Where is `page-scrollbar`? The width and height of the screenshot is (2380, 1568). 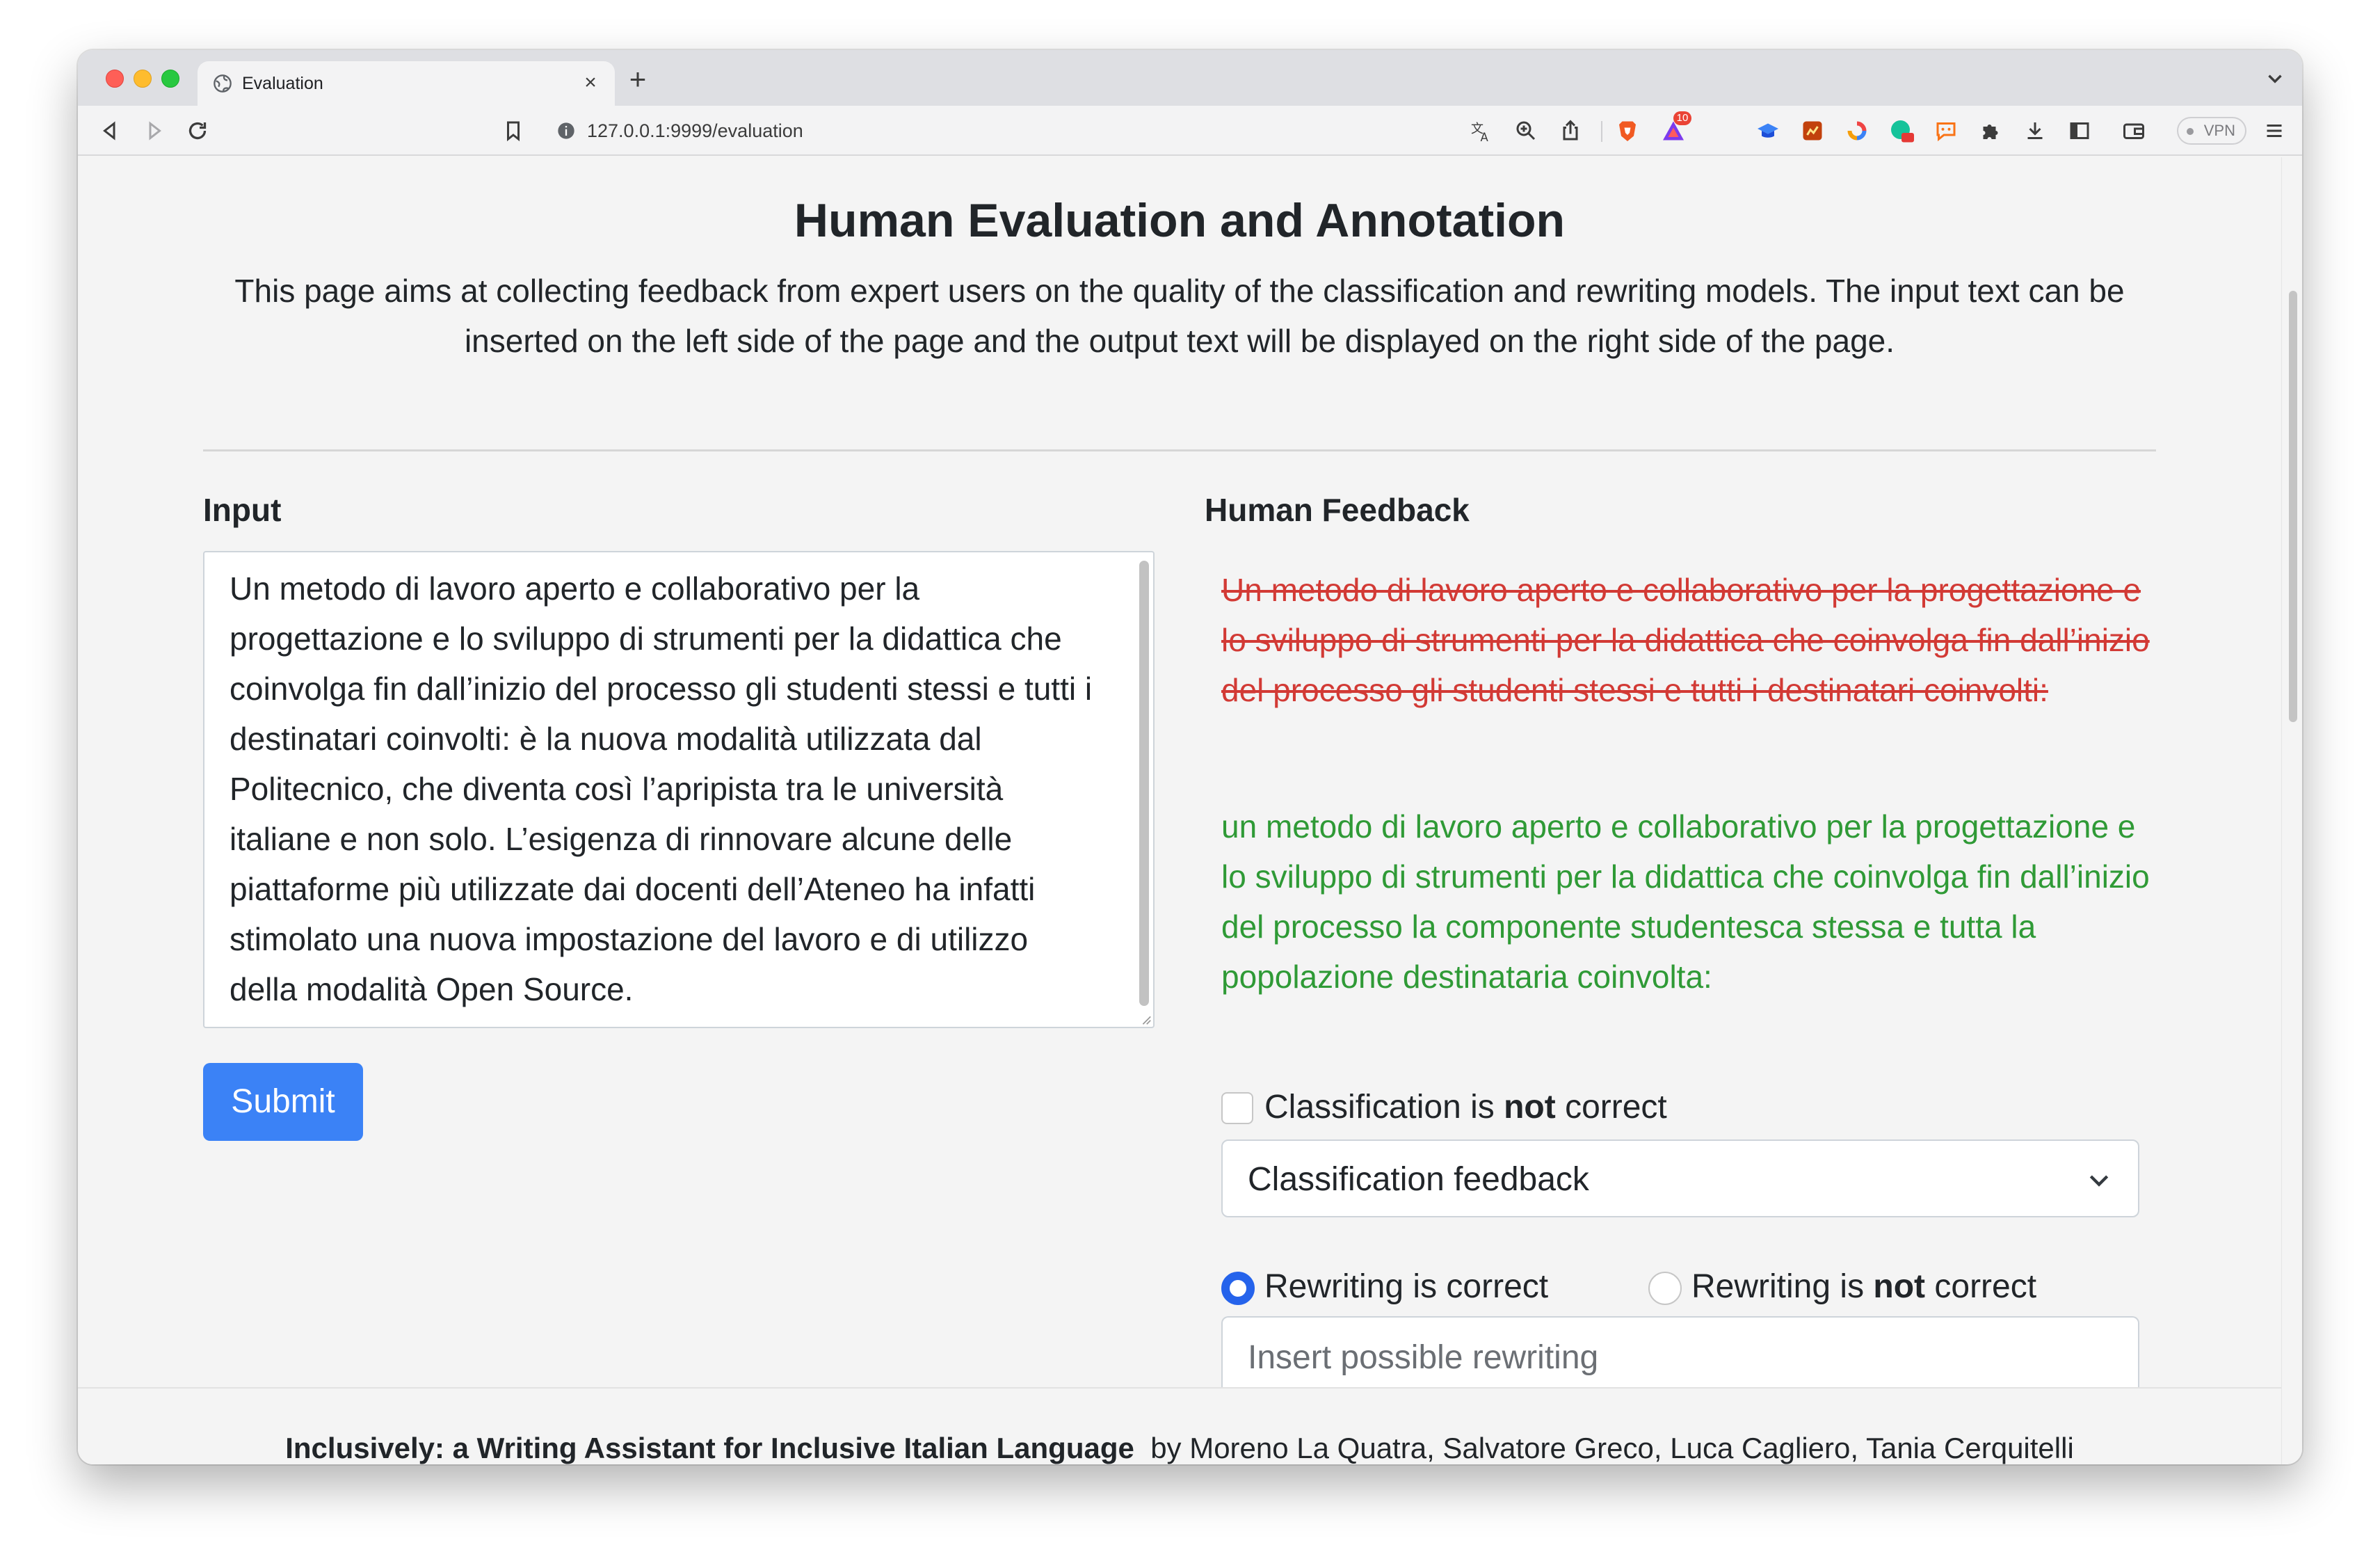 page-scrollbar is located at coordinates (2291, 810).